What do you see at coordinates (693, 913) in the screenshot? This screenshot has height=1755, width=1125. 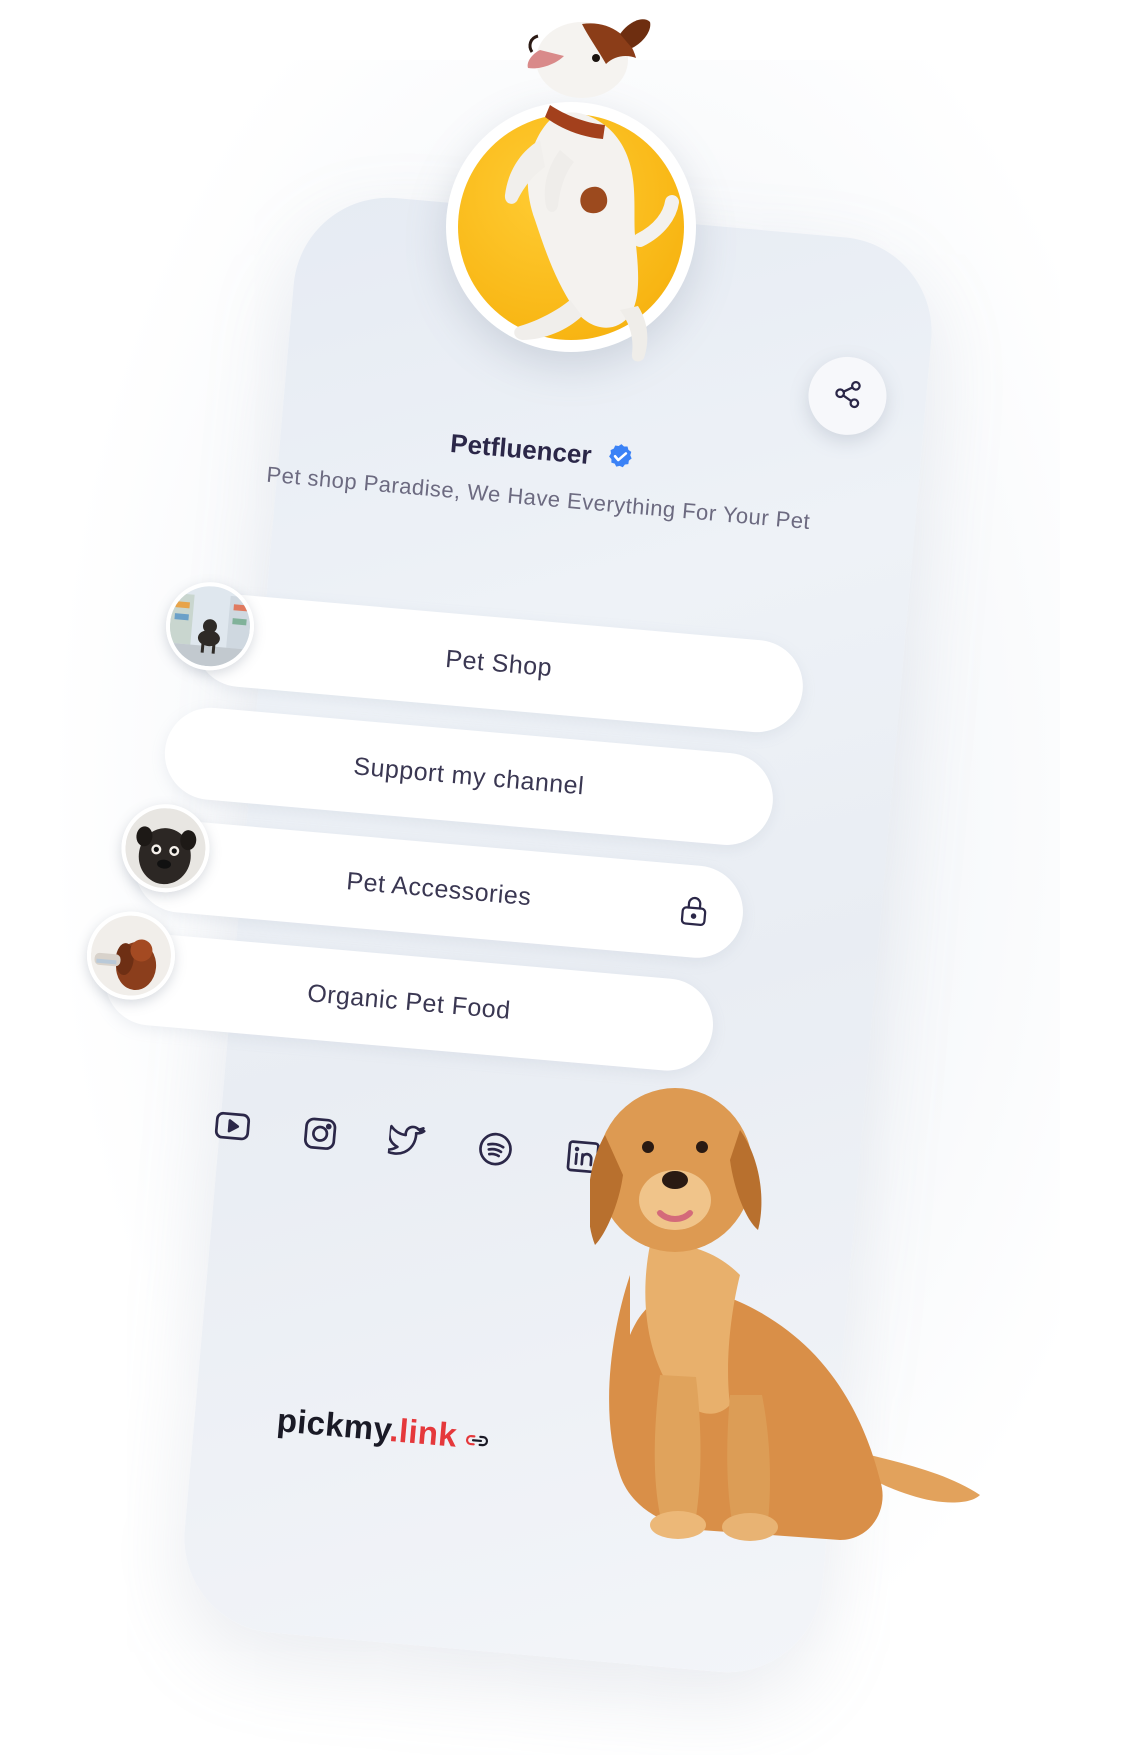 I see `lock-icon` at bounding box center [693, 913].